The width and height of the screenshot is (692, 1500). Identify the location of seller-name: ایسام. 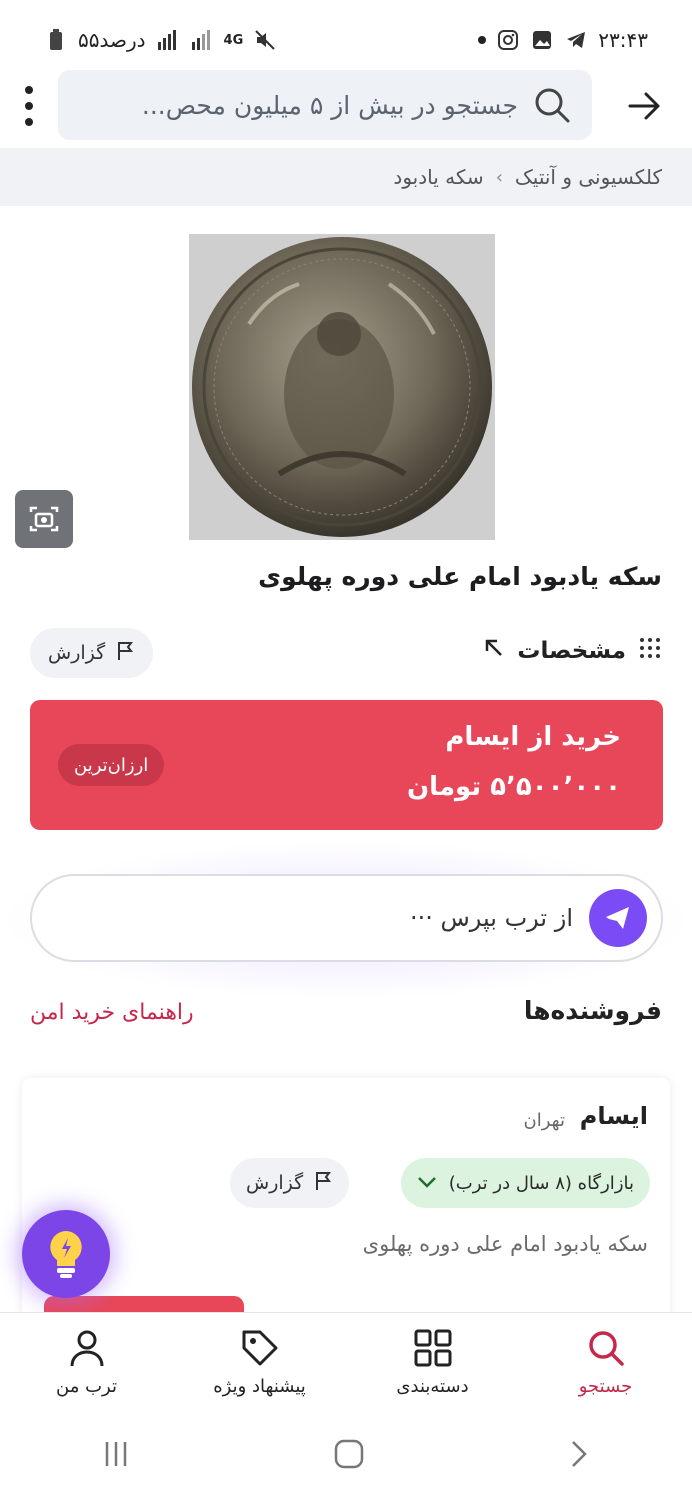
(613, 1116).